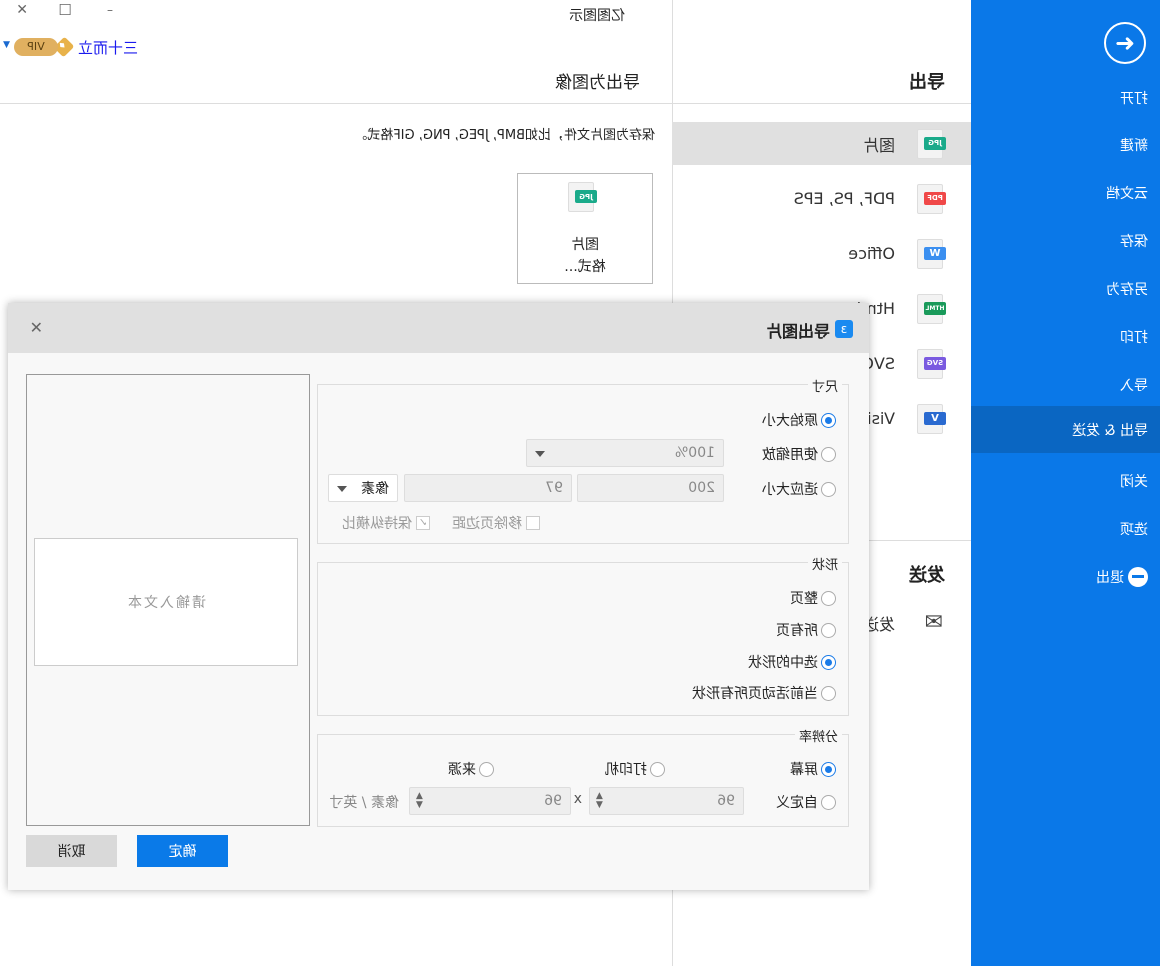 Image resolution: width=1160 pixels, height=966 pixels. What do you see at coordinates (1065, 240) in the screenshot?
I see `sidebar-item-save: 保存` at bounding box center [1065, 240].